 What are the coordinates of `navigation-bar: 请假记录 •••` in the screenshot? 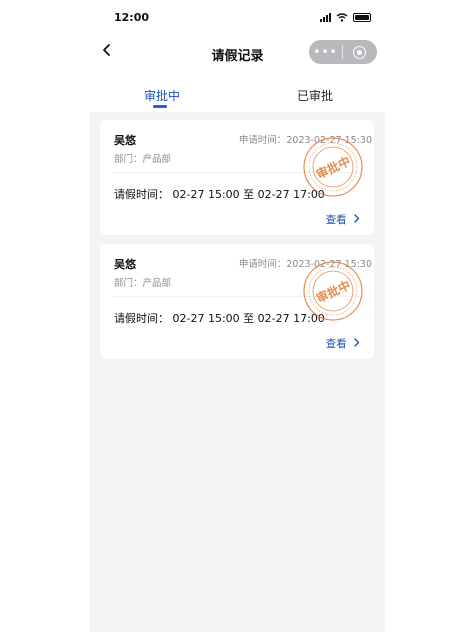 It's located at (237, 54).